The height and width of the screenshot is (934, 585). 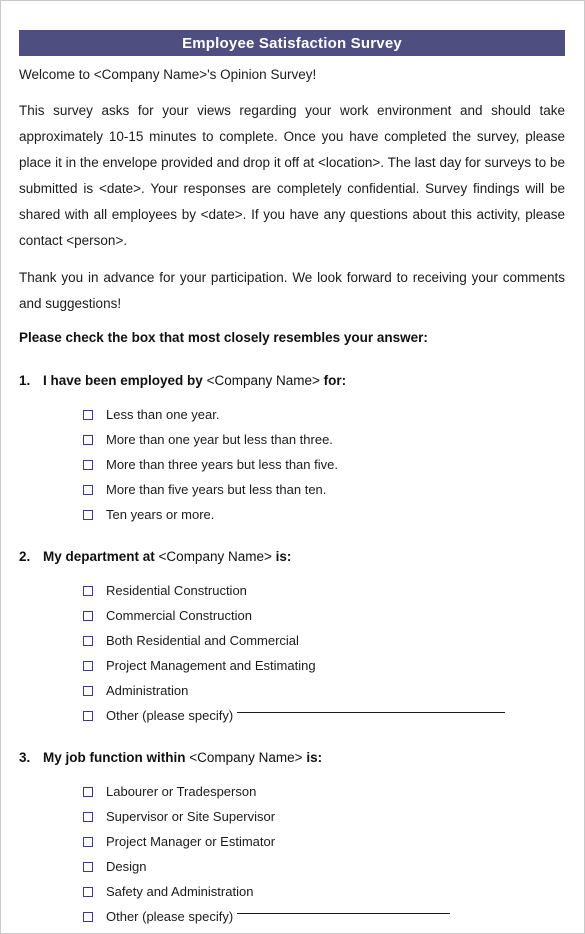 I want to click on option-row: Both Residential and Commercial, so click(x=324, y=640).